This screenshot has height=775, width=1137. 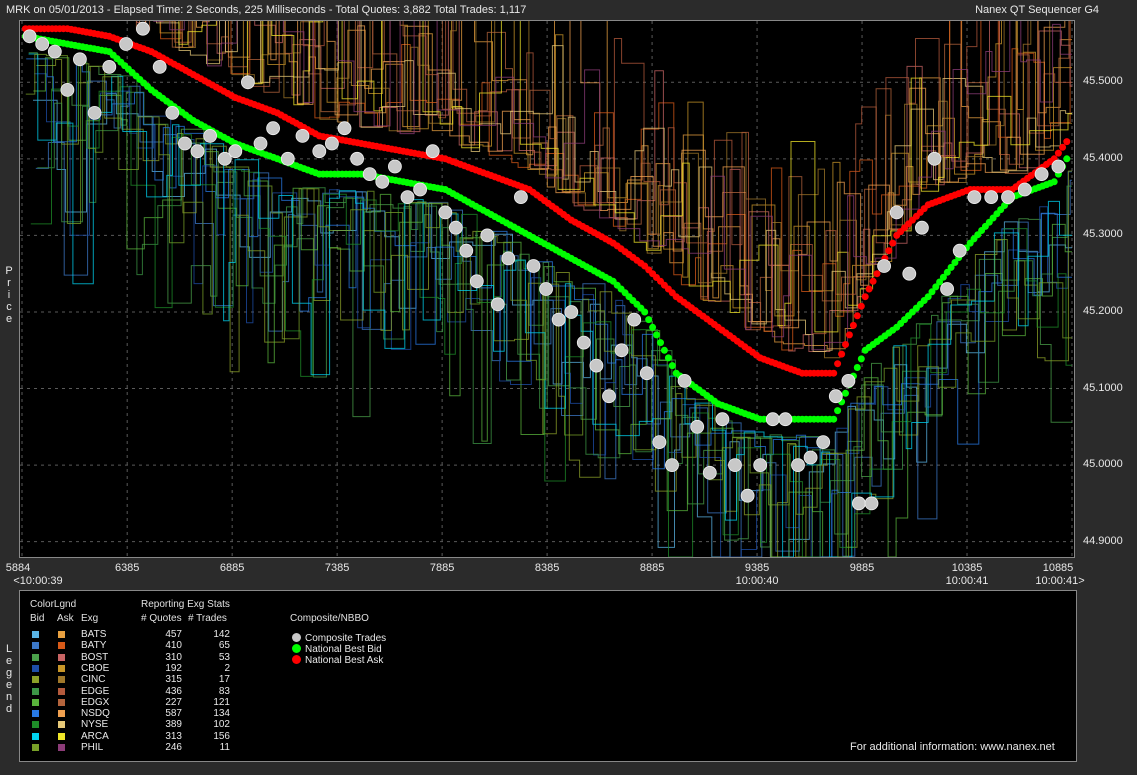 I want to click on trade-count: 134, so click(x=221, y=714).